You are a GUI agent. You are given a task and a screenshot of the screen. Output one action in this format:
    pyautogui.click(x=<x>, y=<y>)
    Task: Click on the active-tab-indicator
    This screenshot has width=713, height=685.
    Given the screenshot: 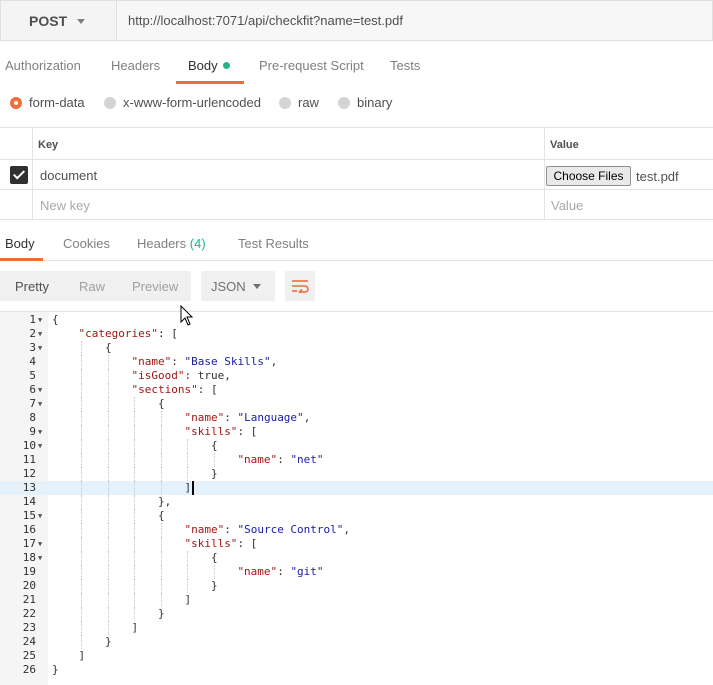 What is the action you would take?
    pyautogui.click(x=21, y=259)
    